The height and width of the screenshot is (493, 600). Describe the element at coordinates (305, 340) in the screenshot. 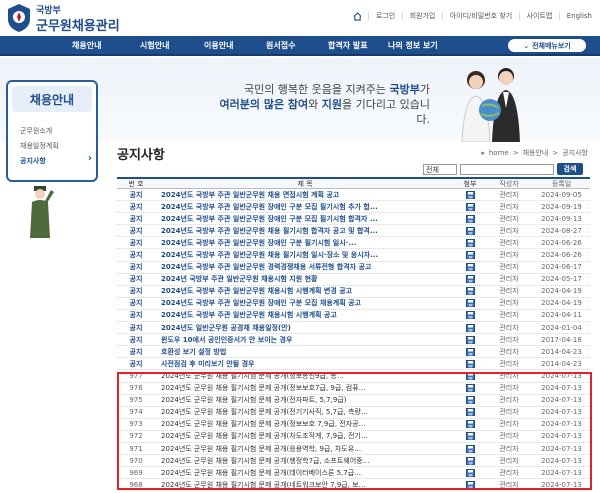

I see `row-title-link: 윈도우 10에서 공인인증서가 안 보이는 경우` at that location.